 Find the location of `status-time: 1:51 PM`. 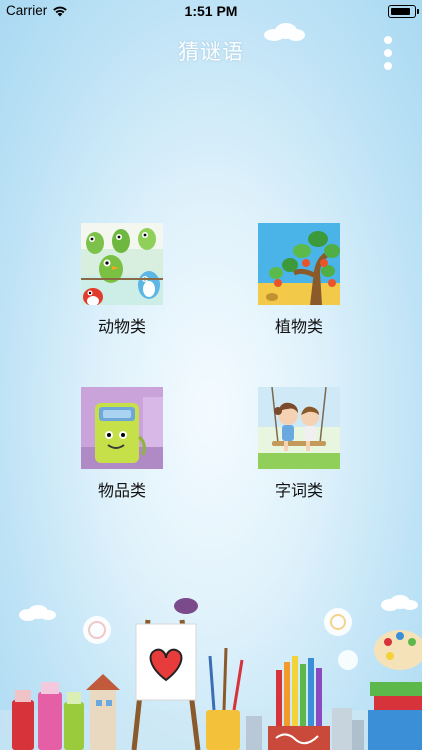

status-time: 1:51 PM is located at coordinates (211, 11).